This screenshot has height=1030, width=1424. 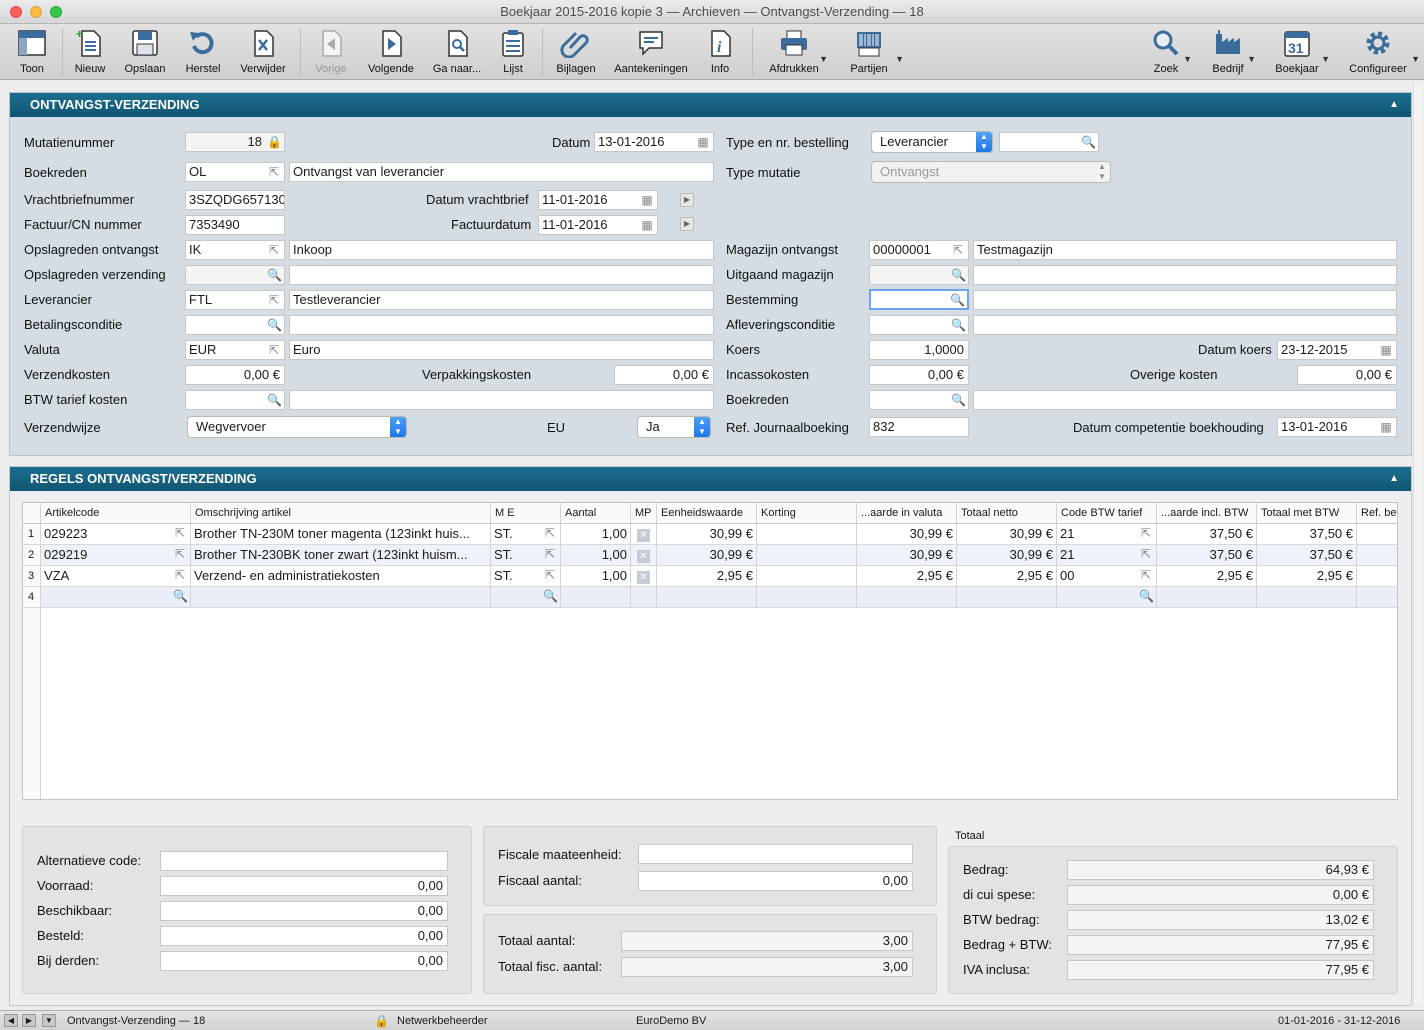 What do you see at coordinates (644, 597) in the screenshot?
I see `new-row-cell-mp` at bounding box center [644, 597].